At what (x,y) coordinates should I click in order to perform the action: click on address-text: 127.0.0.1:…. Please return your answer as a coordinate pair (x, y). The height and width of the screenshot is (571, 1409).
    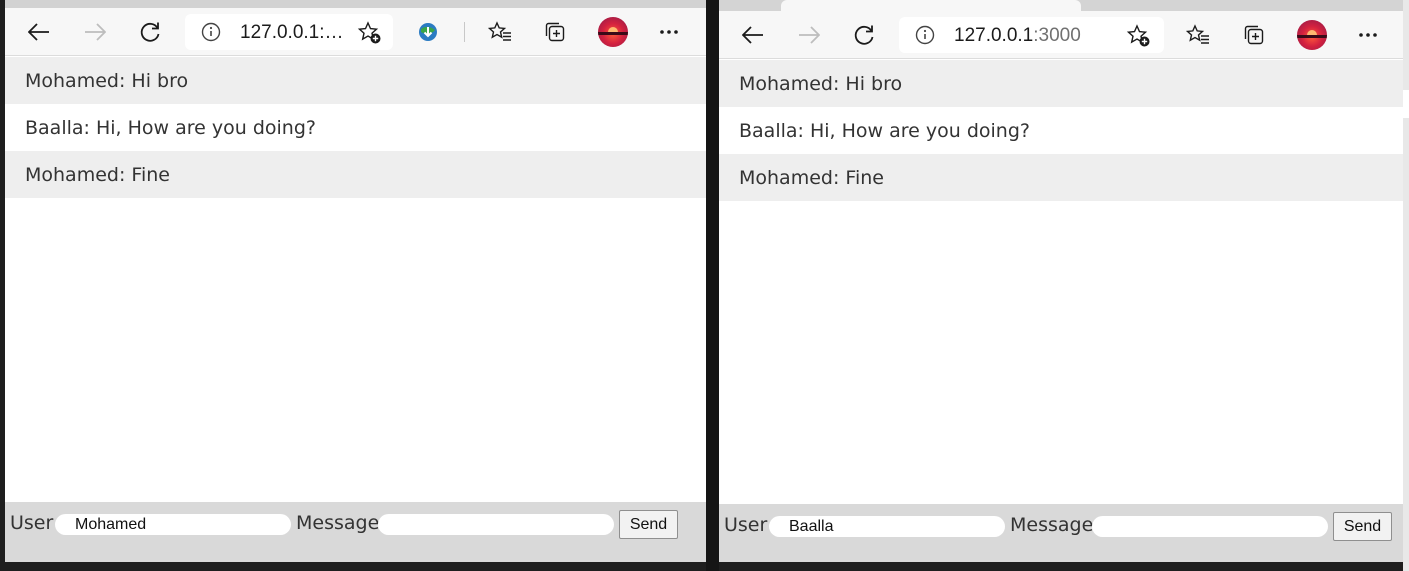
    Looking at the image, I should click on (292, 32).